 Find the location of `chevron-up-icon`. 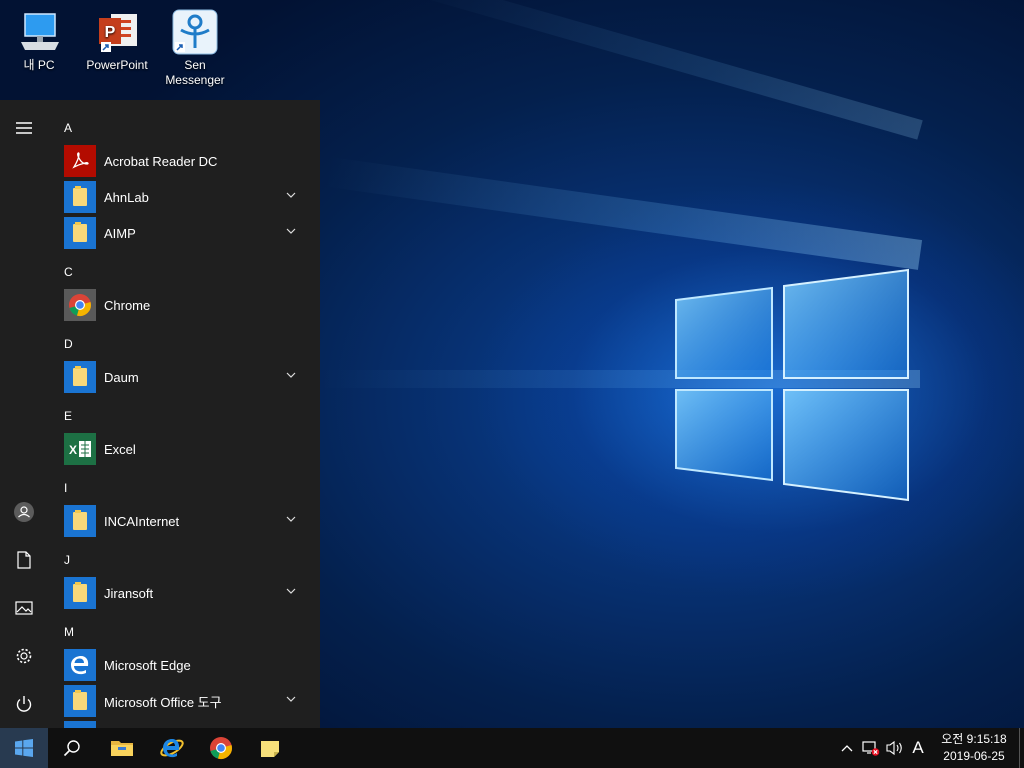

chevron-up-icon is located at coordinates (847, 748).